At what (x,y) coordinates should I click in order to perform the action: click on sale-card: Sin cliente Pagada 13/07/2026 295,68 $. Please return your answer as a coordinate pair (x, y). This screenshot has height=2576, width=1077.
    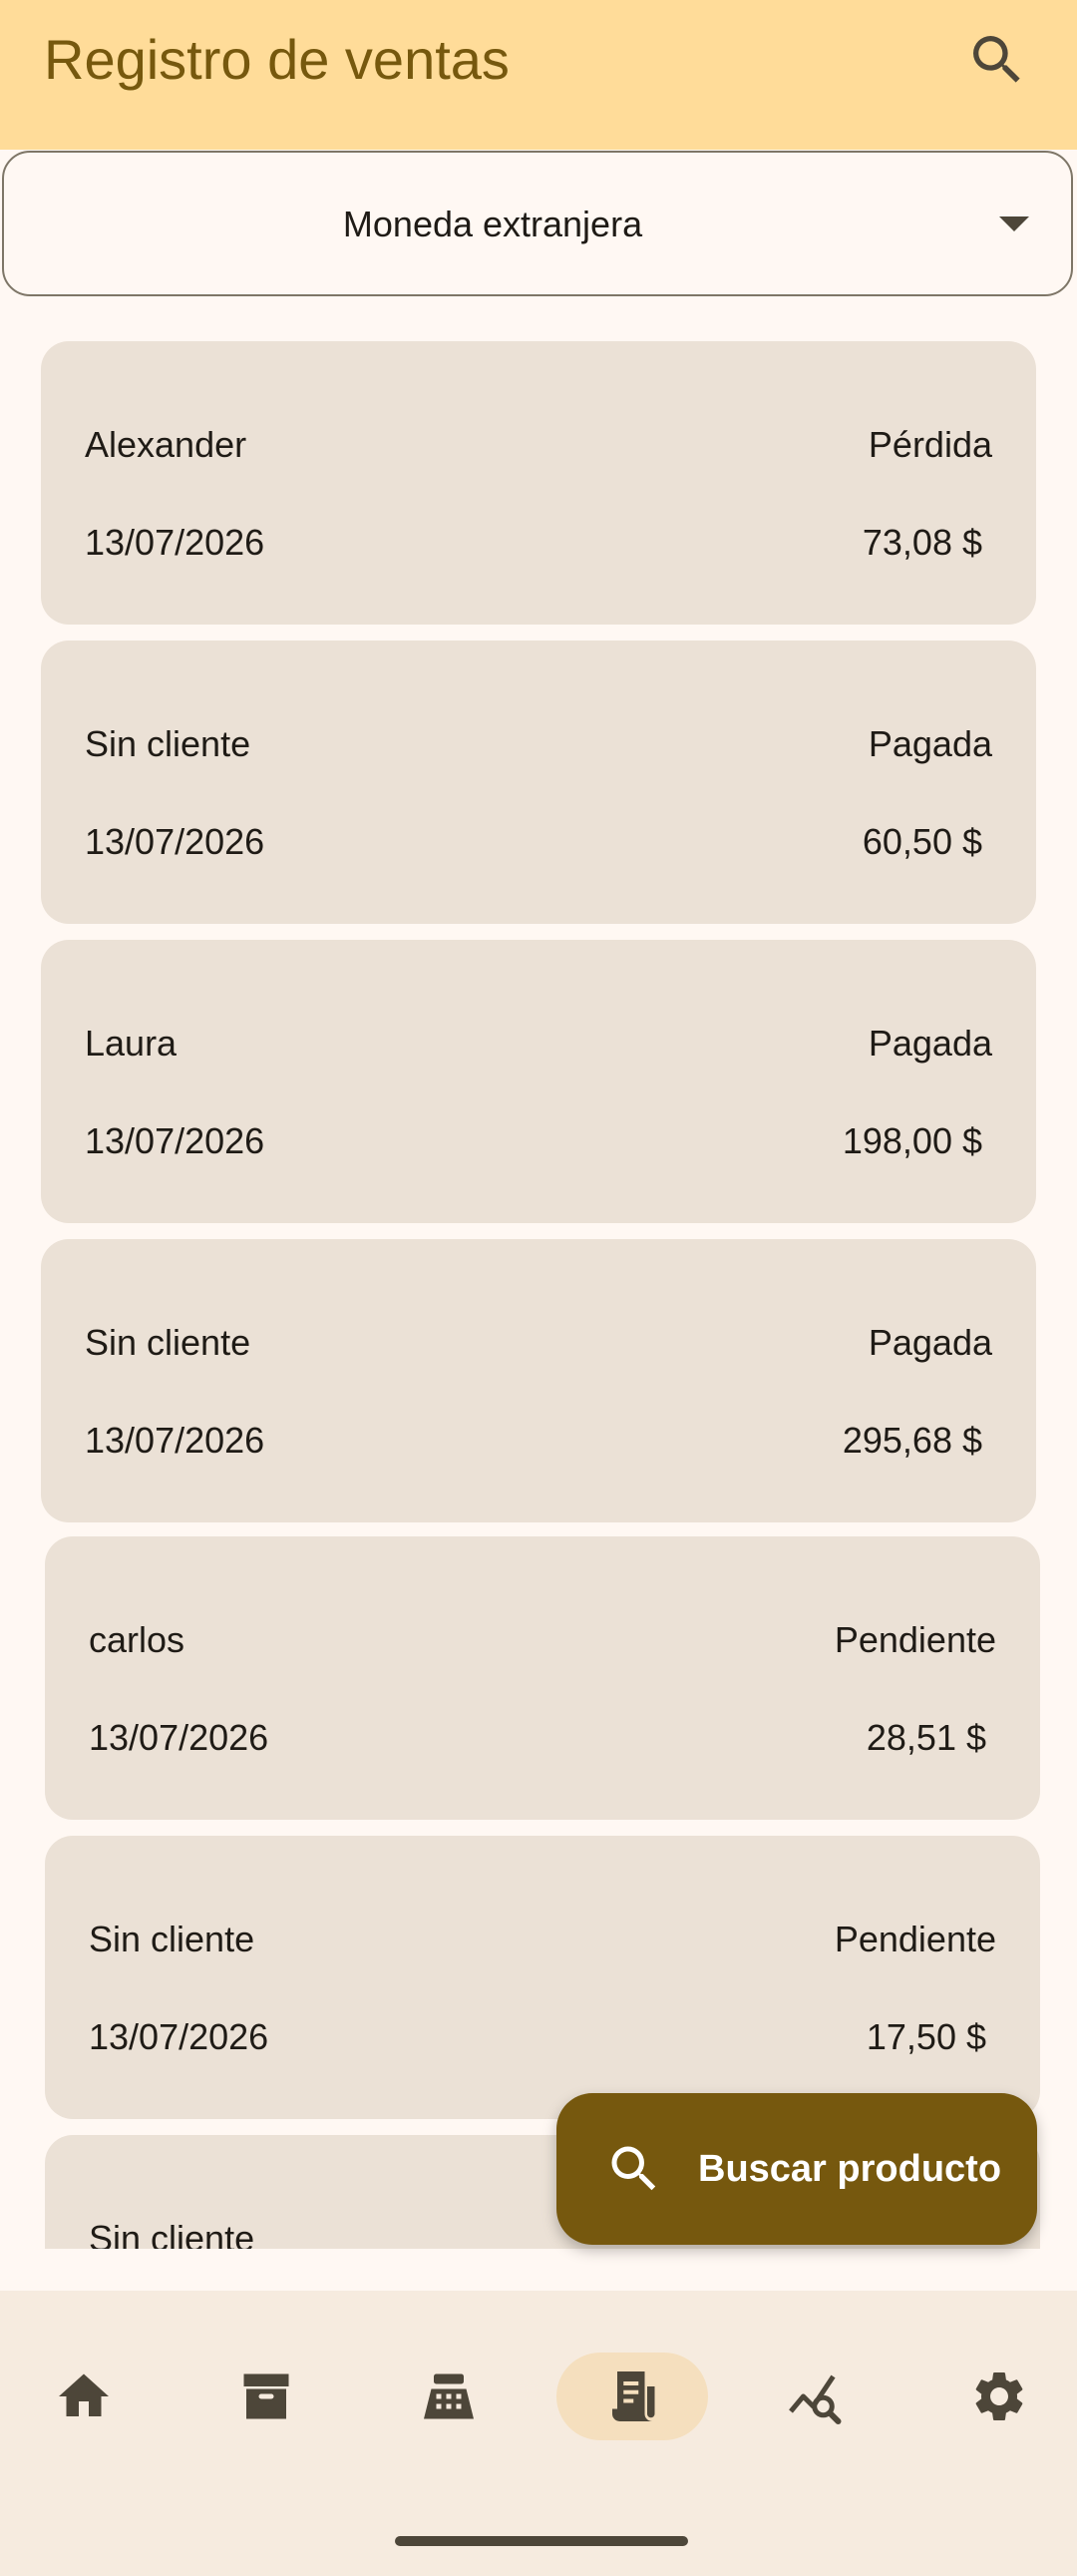
    Looking at the image, I should click on (538, 1380).